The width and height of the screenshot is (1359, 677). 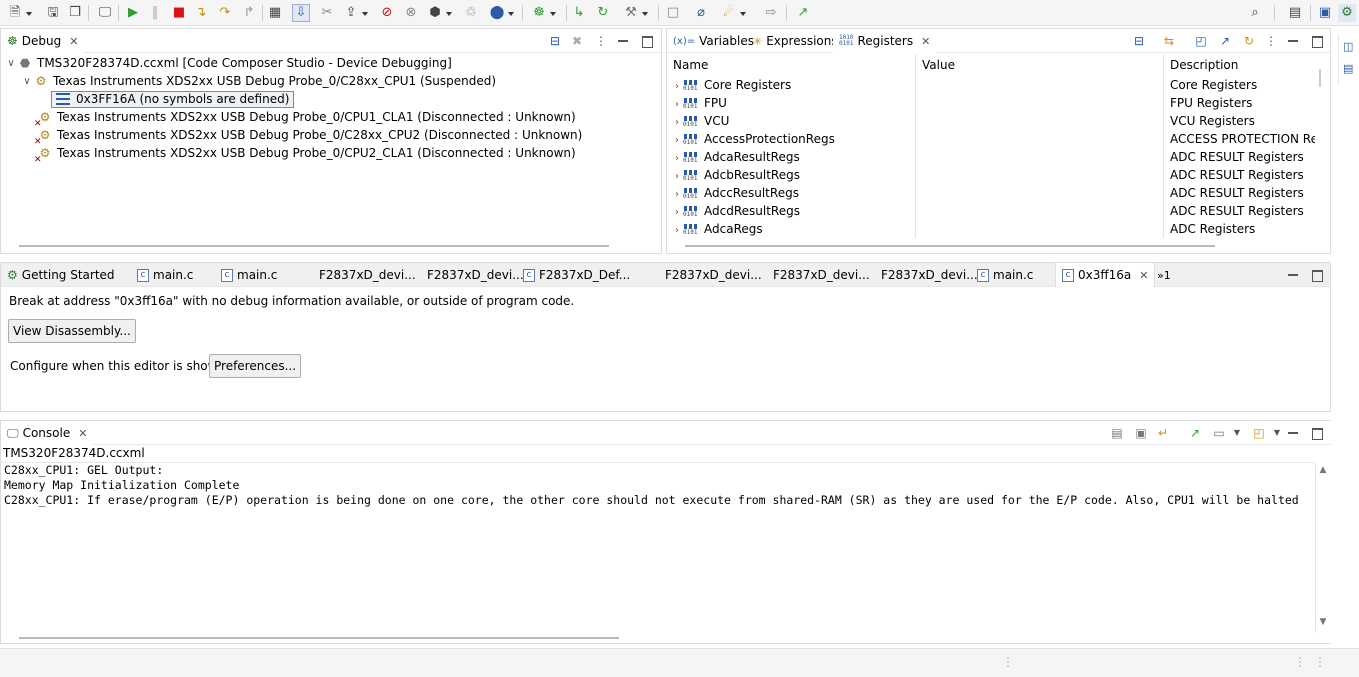 What do you see at coordinates (991, 193) in the screenshot?
I see `table-row: › AdccResultRegs ADC RESULT Registers` at bounding box center [991, 193].